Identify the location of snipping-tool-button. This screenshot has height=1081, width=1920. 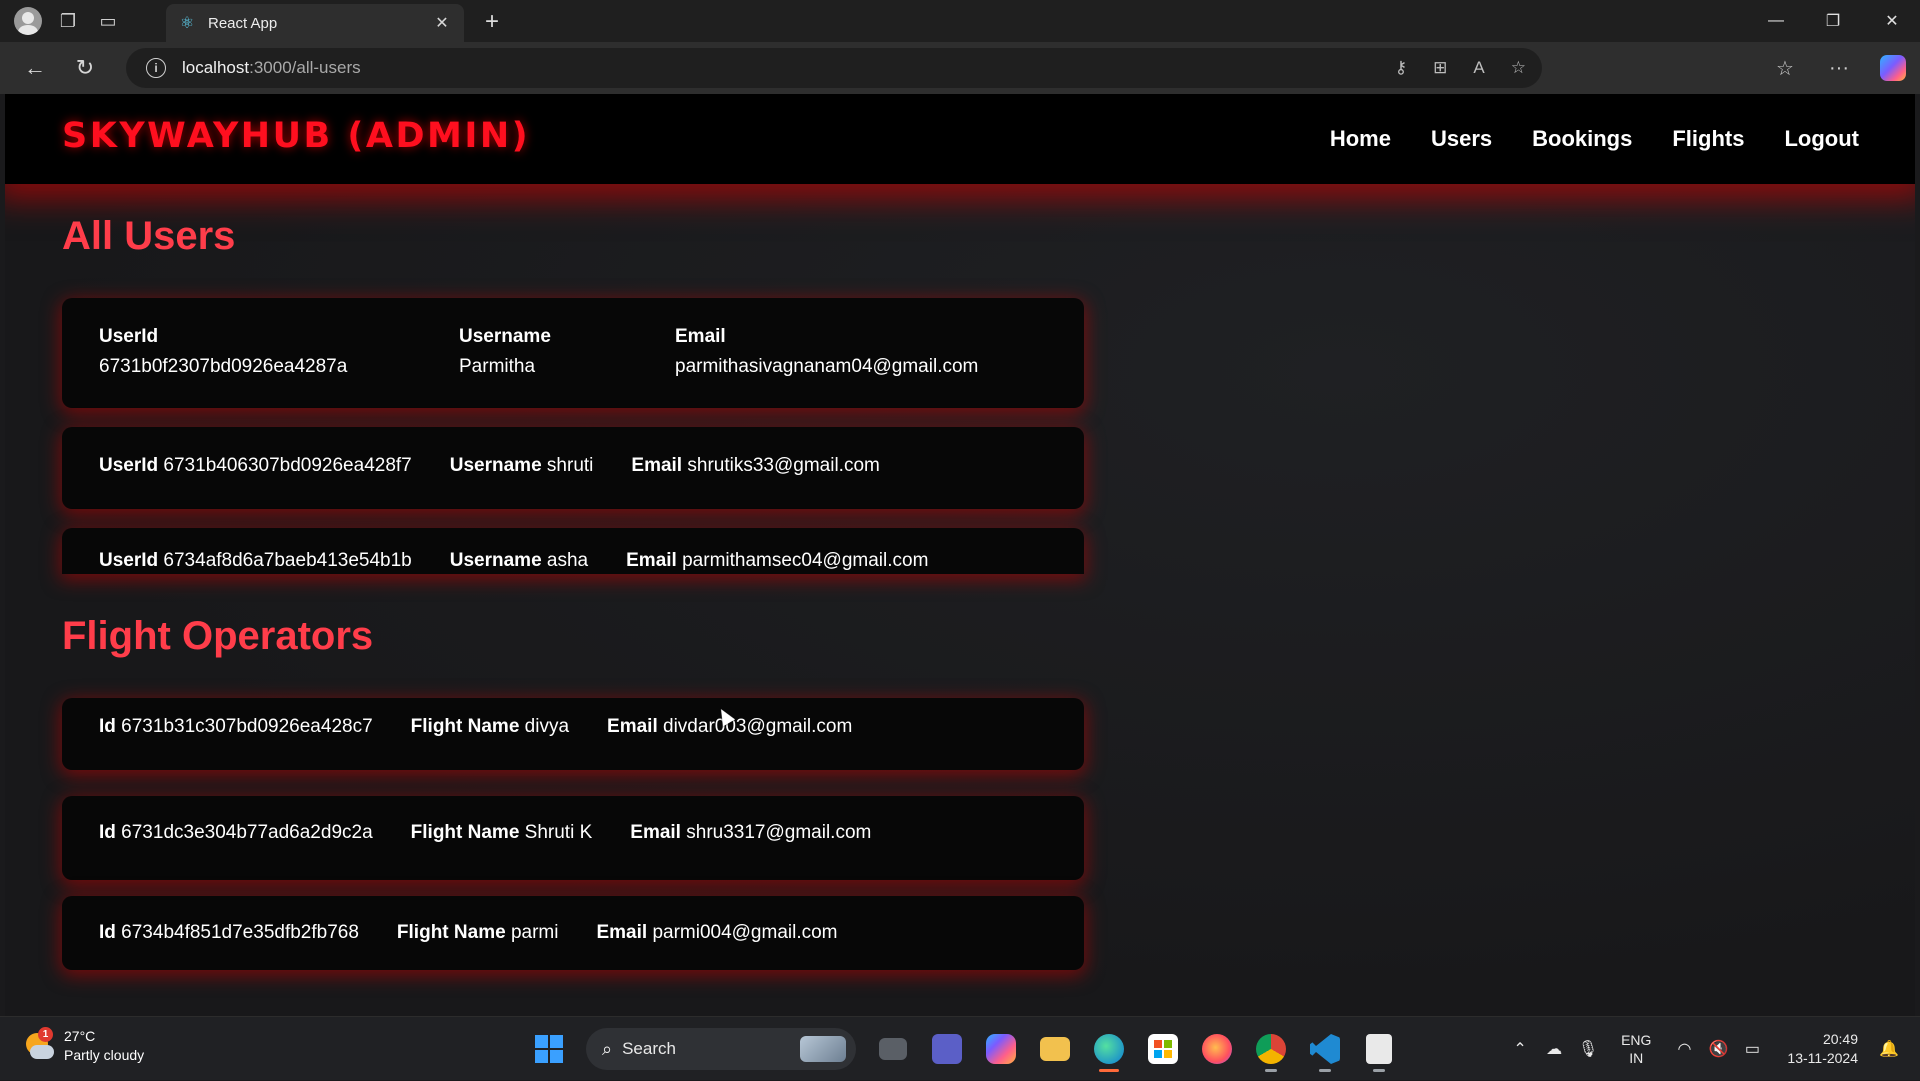
(1379, 1049).